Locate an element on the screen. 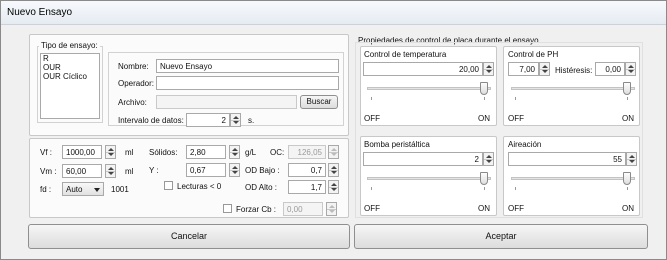 This screenshot has height=260, width=667. aireacion-spinner is located at coordinates (631, 159).